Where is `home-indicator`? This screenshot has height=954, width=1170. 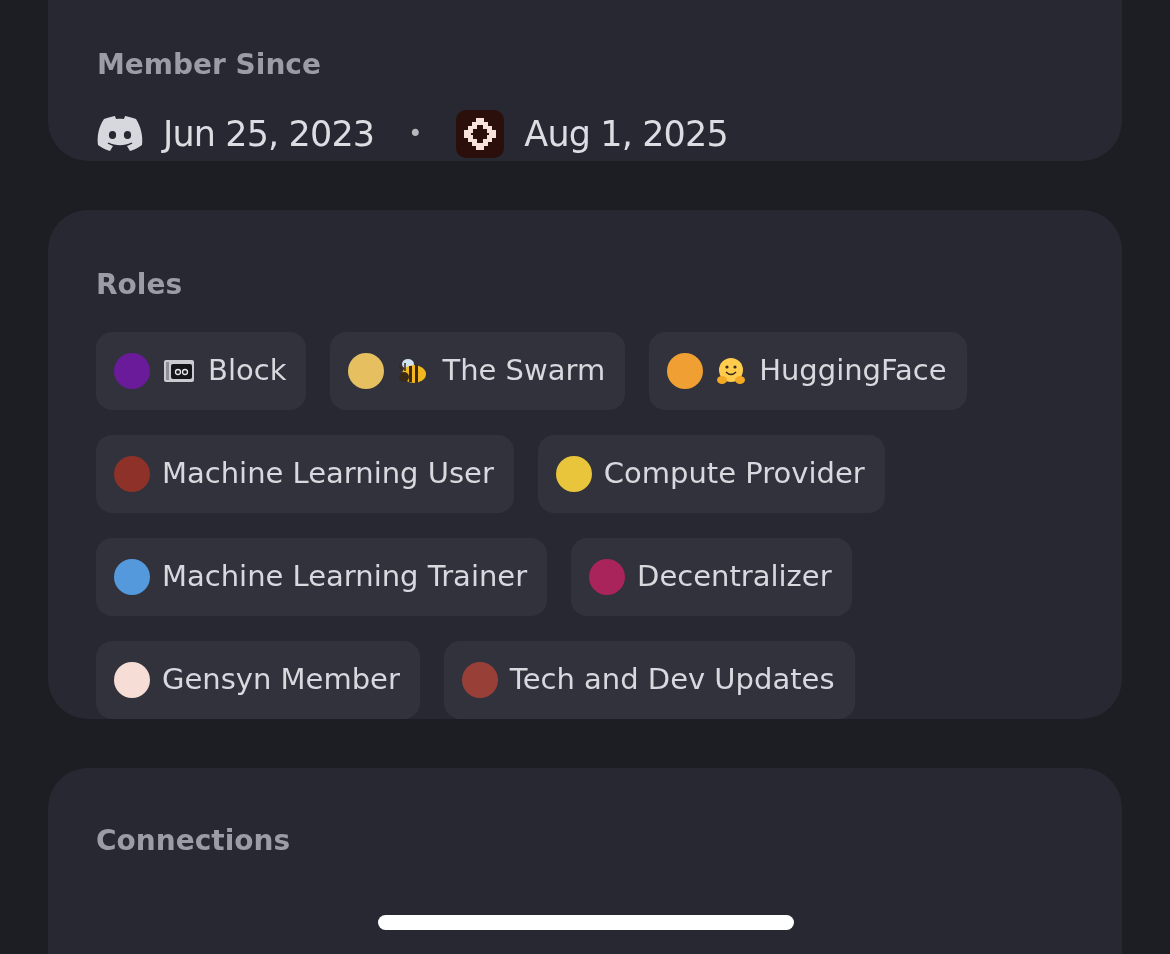
home-indicator is located at coordinates (586, 922).